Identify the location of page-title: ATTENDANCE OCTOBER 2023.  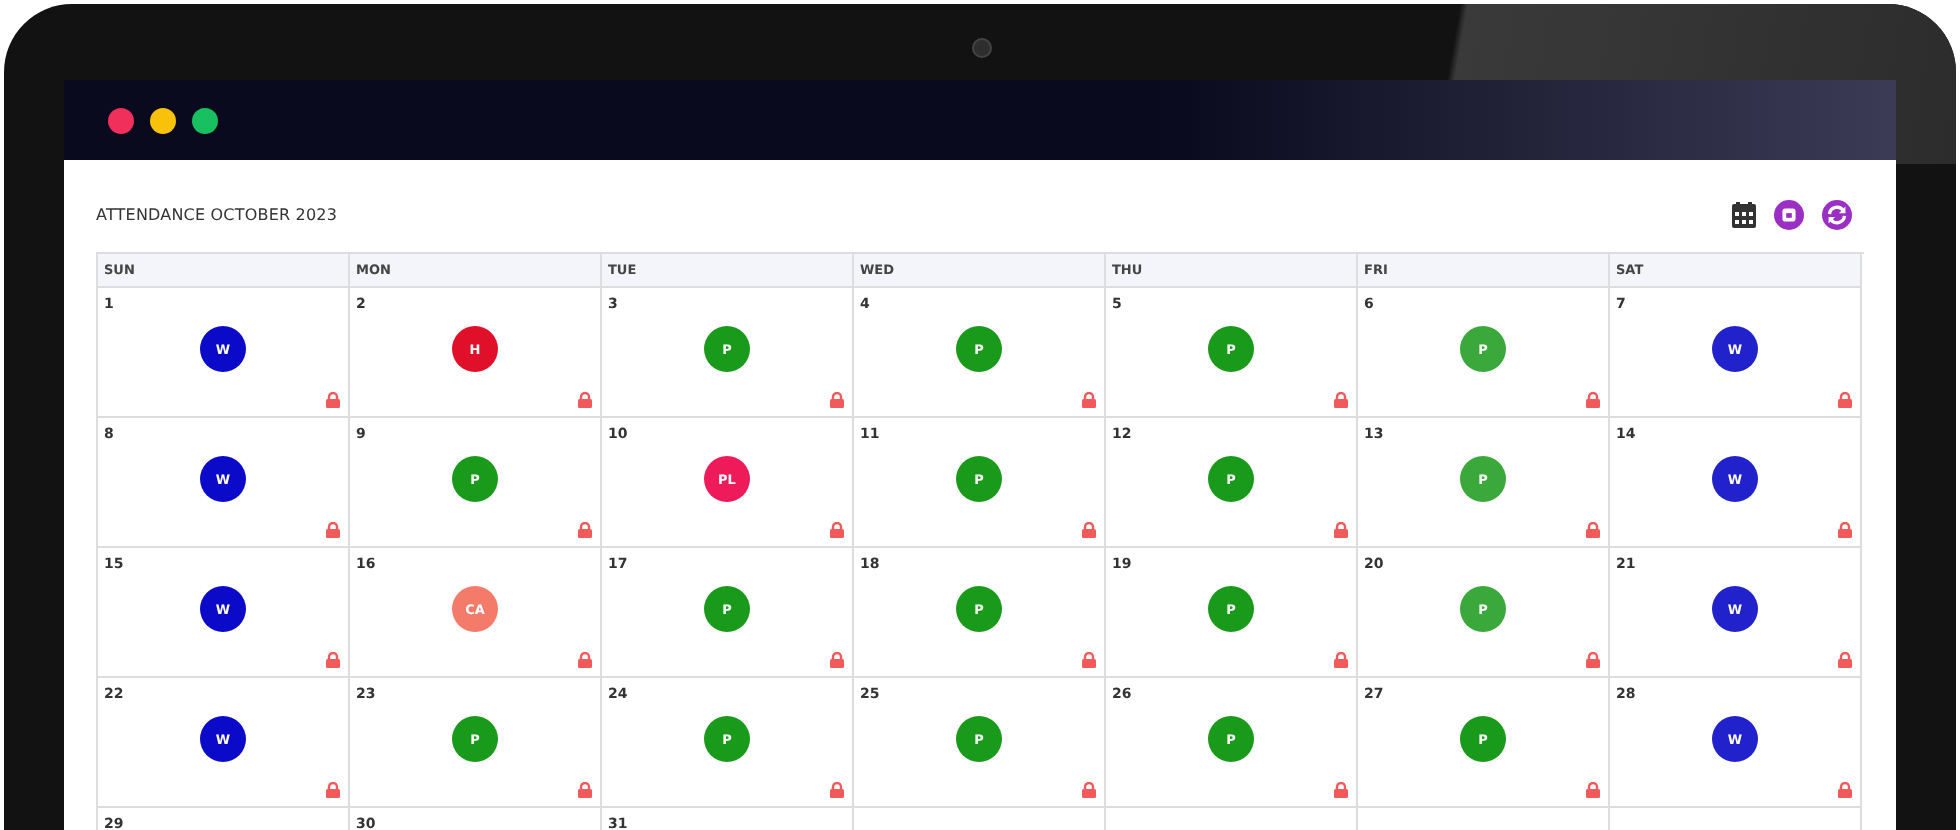
(217, 214).